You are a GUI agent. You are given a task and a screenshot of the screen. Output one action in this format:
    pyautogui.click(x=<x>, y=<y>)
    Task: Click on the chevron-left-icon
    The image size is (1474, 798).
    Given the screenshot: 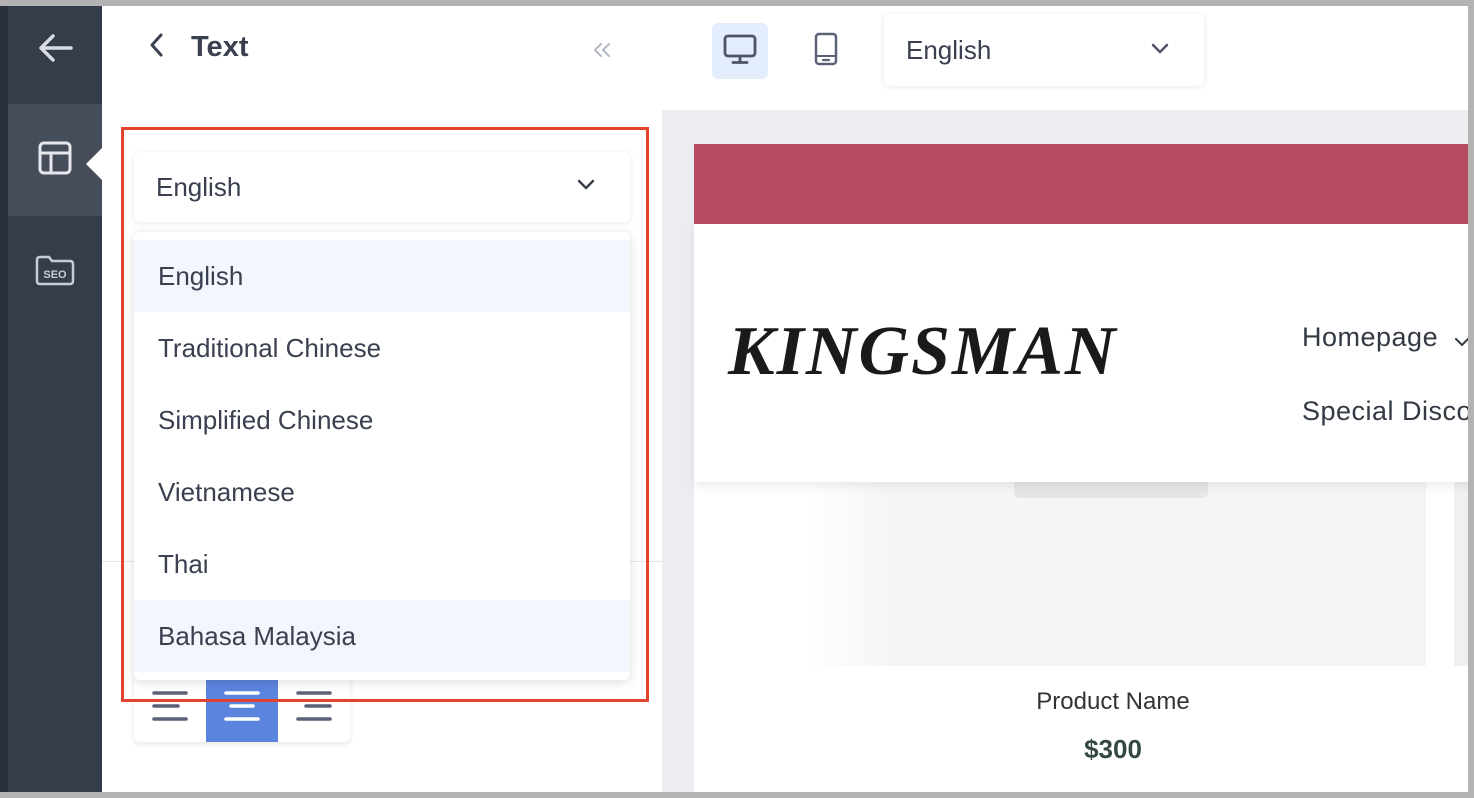 What is the action you would take?
    pyautogui.click(x=156, y=47)
    